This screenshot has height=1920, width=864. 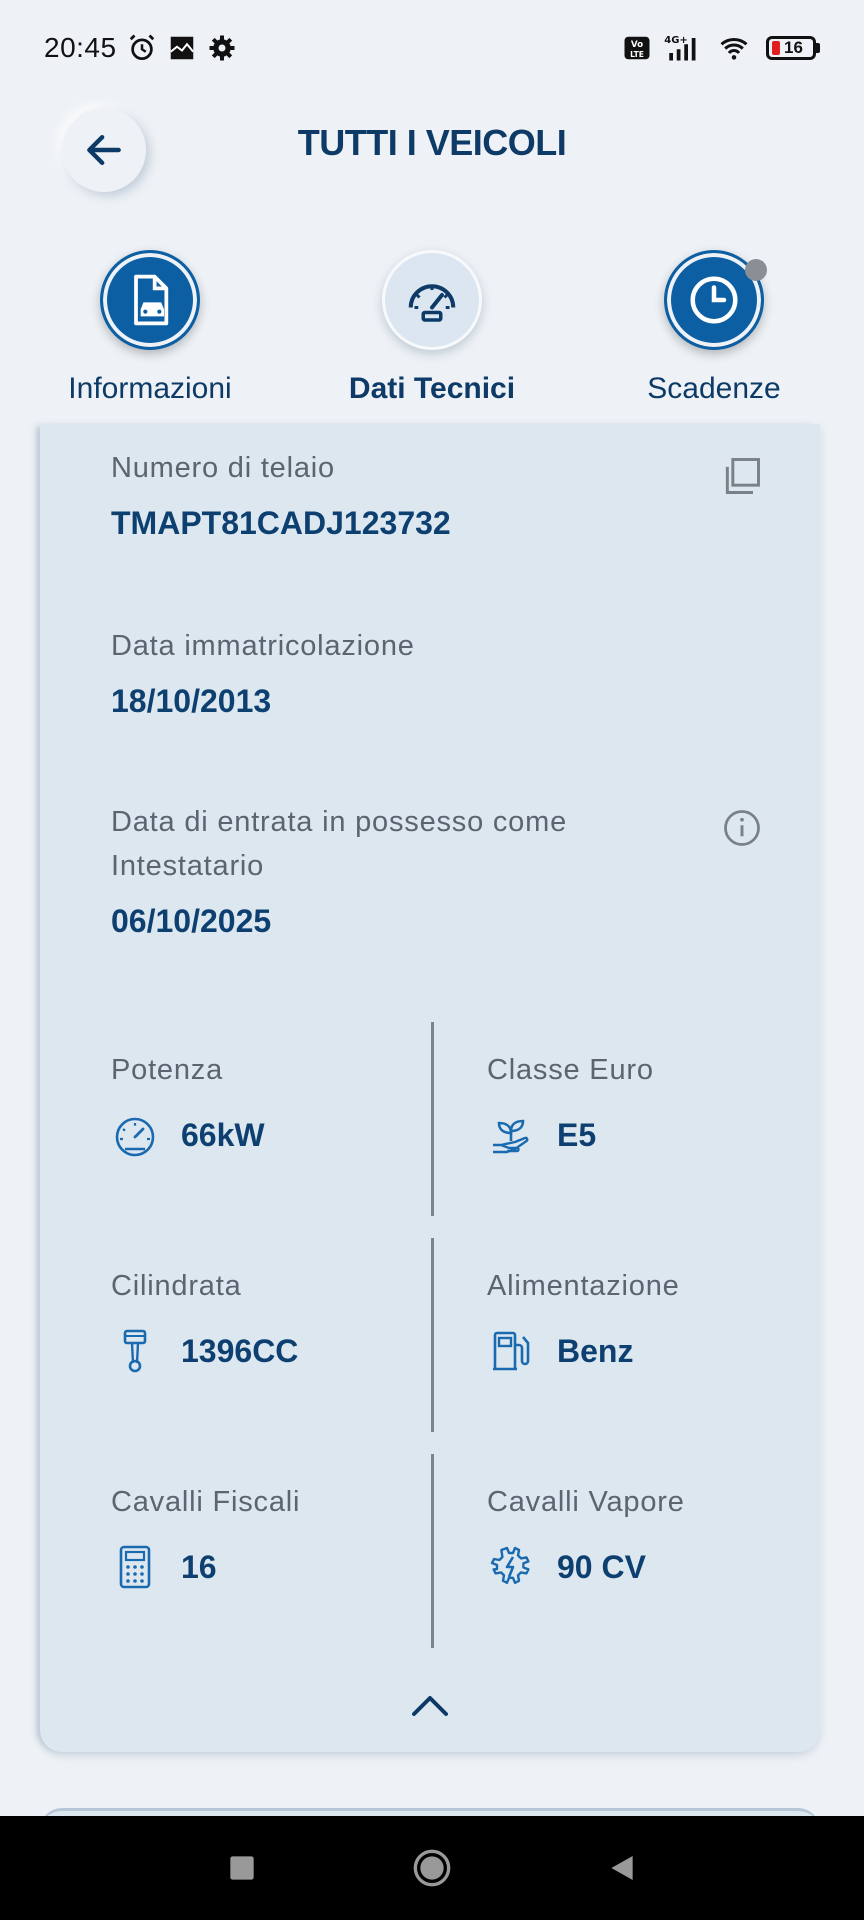 What do you see at coordinates (601, 1566) in the screenshot?
I see `spec-value: 90 CV` at bounding box center [601, 1566].